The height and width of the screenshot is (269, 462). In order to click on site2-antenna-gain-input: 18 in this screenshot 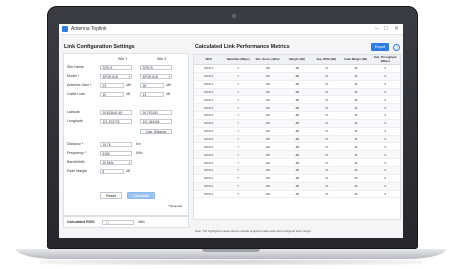, I will do `click(152, 85)`.